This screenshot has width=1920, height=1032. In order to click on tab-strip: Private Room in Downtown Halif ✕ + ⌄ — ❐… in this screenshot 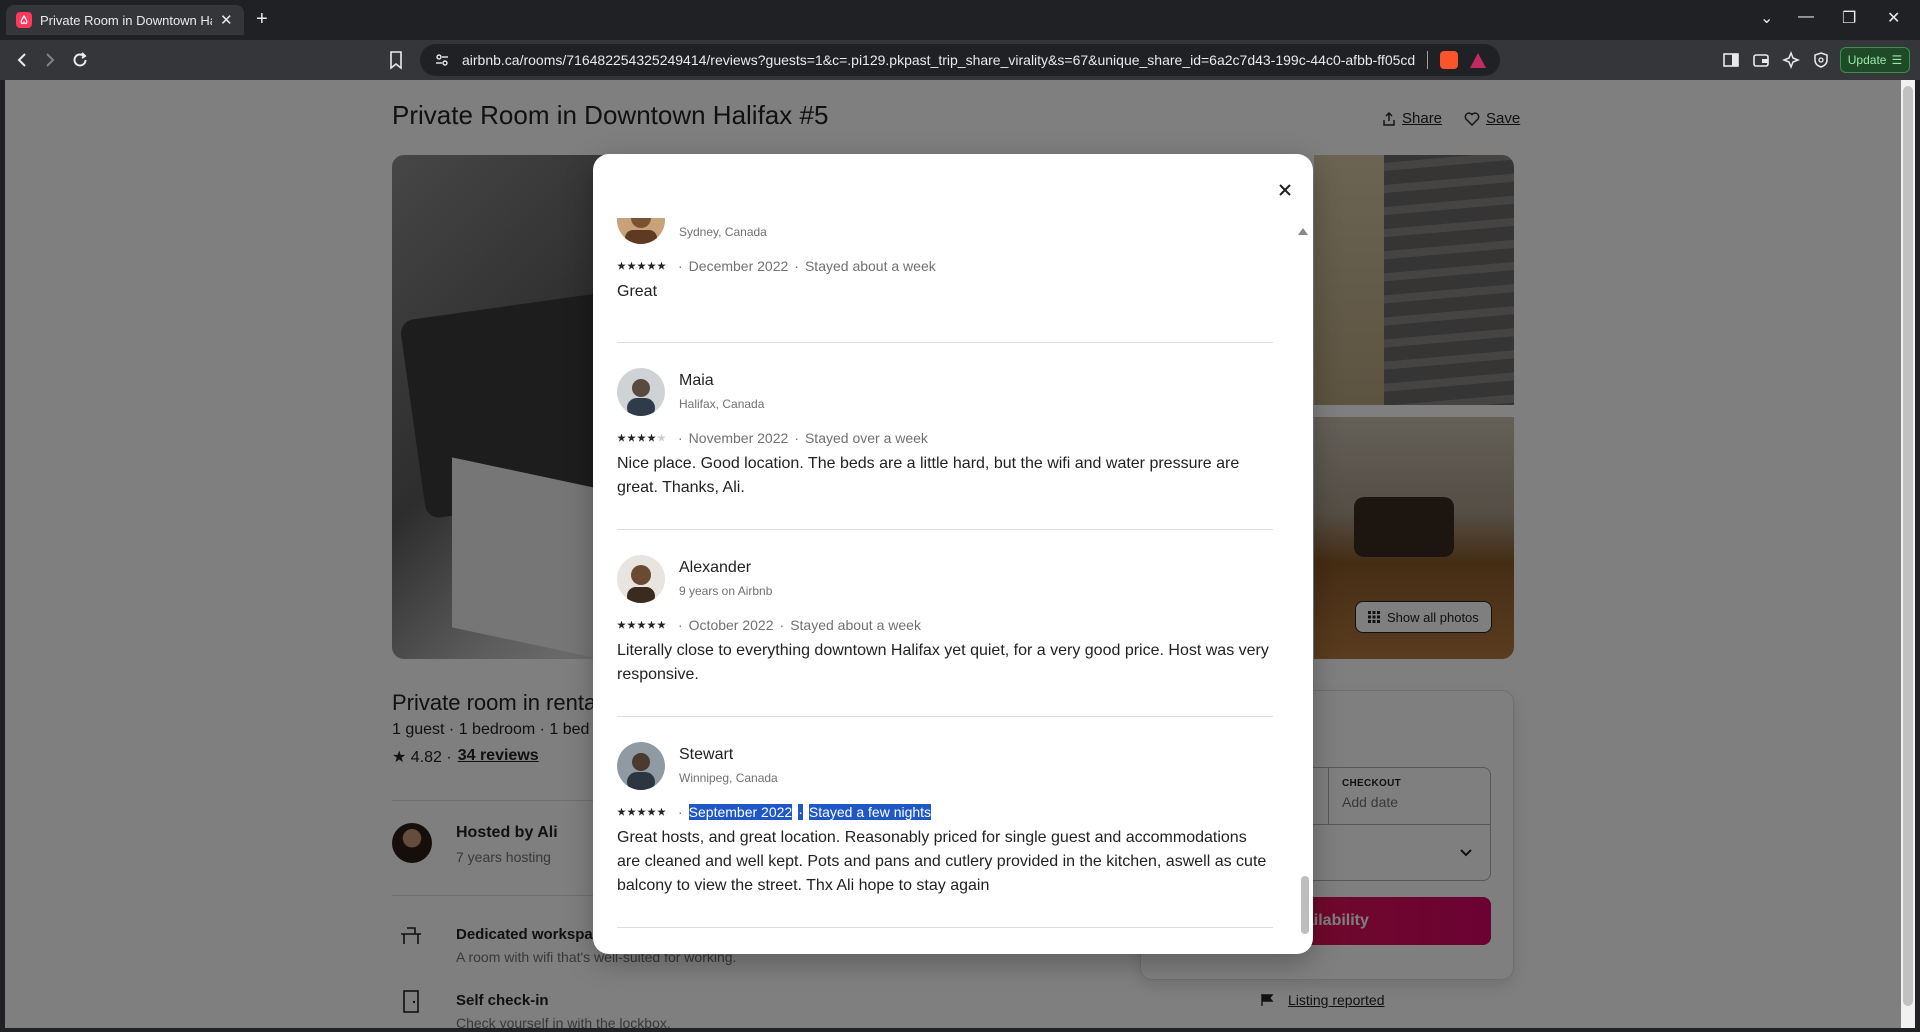, I will do `click(960, 20)`.